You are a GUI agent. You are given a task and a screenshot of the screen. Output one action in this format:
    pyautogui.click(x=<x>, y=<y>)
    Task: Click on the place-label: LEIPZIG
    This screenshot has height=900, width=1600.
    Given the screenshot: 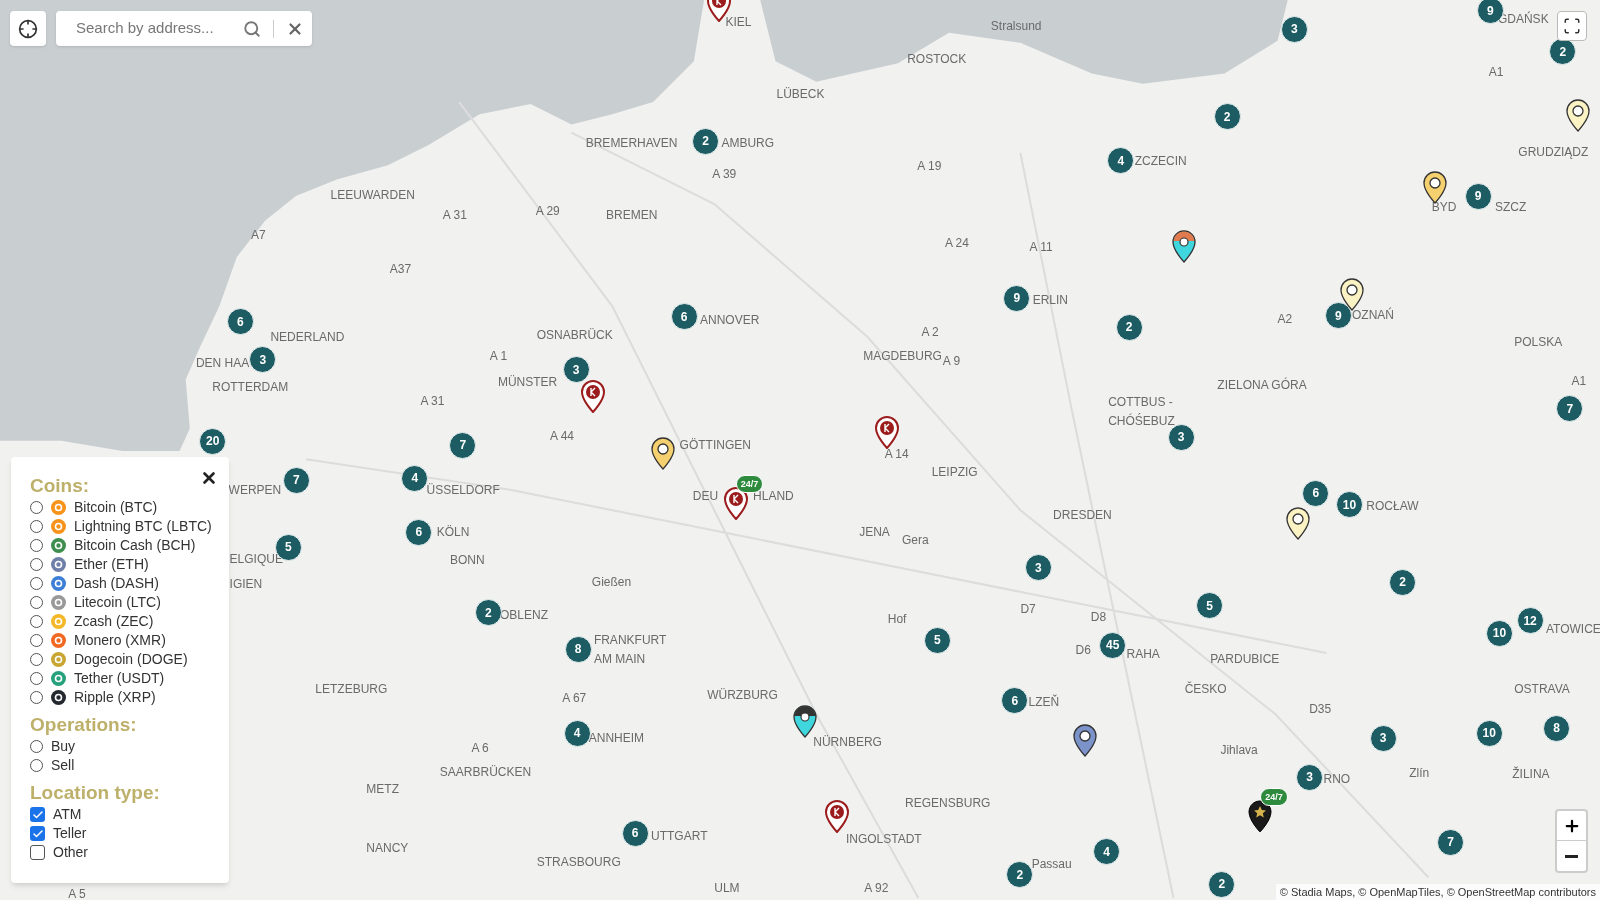 What is the action you would take?
    pyautogui.click(x=954, y=472)
    